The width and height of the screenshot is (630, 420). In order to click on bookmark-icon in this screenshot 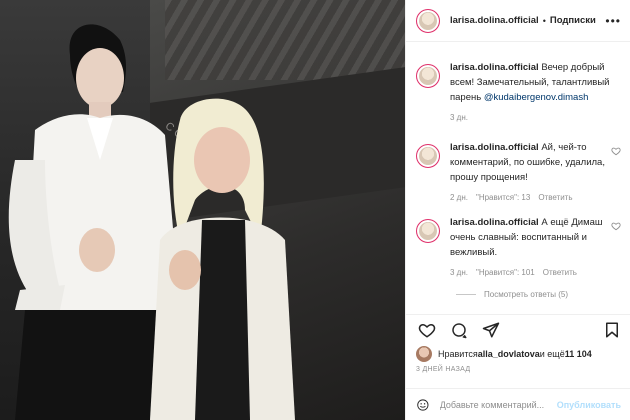, I will do `click(612, 330)`.